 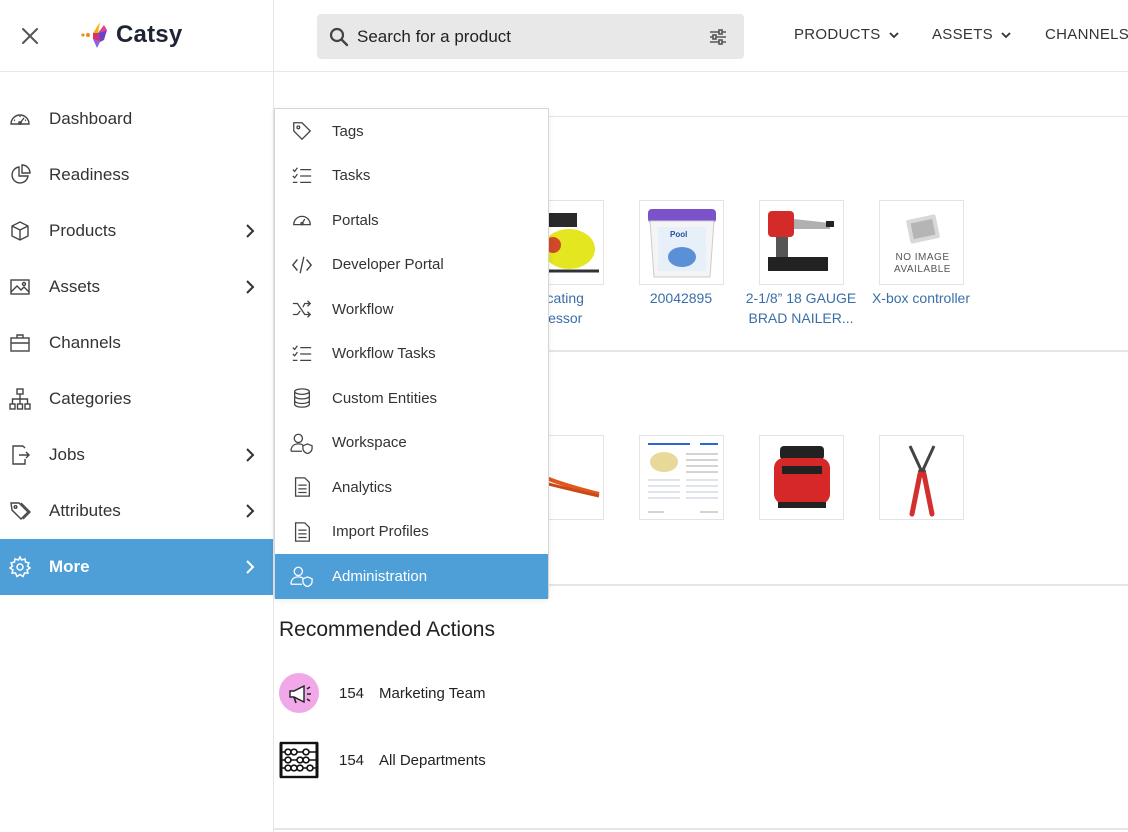 I want to click on pliers-image, so click(x=922, y=481).